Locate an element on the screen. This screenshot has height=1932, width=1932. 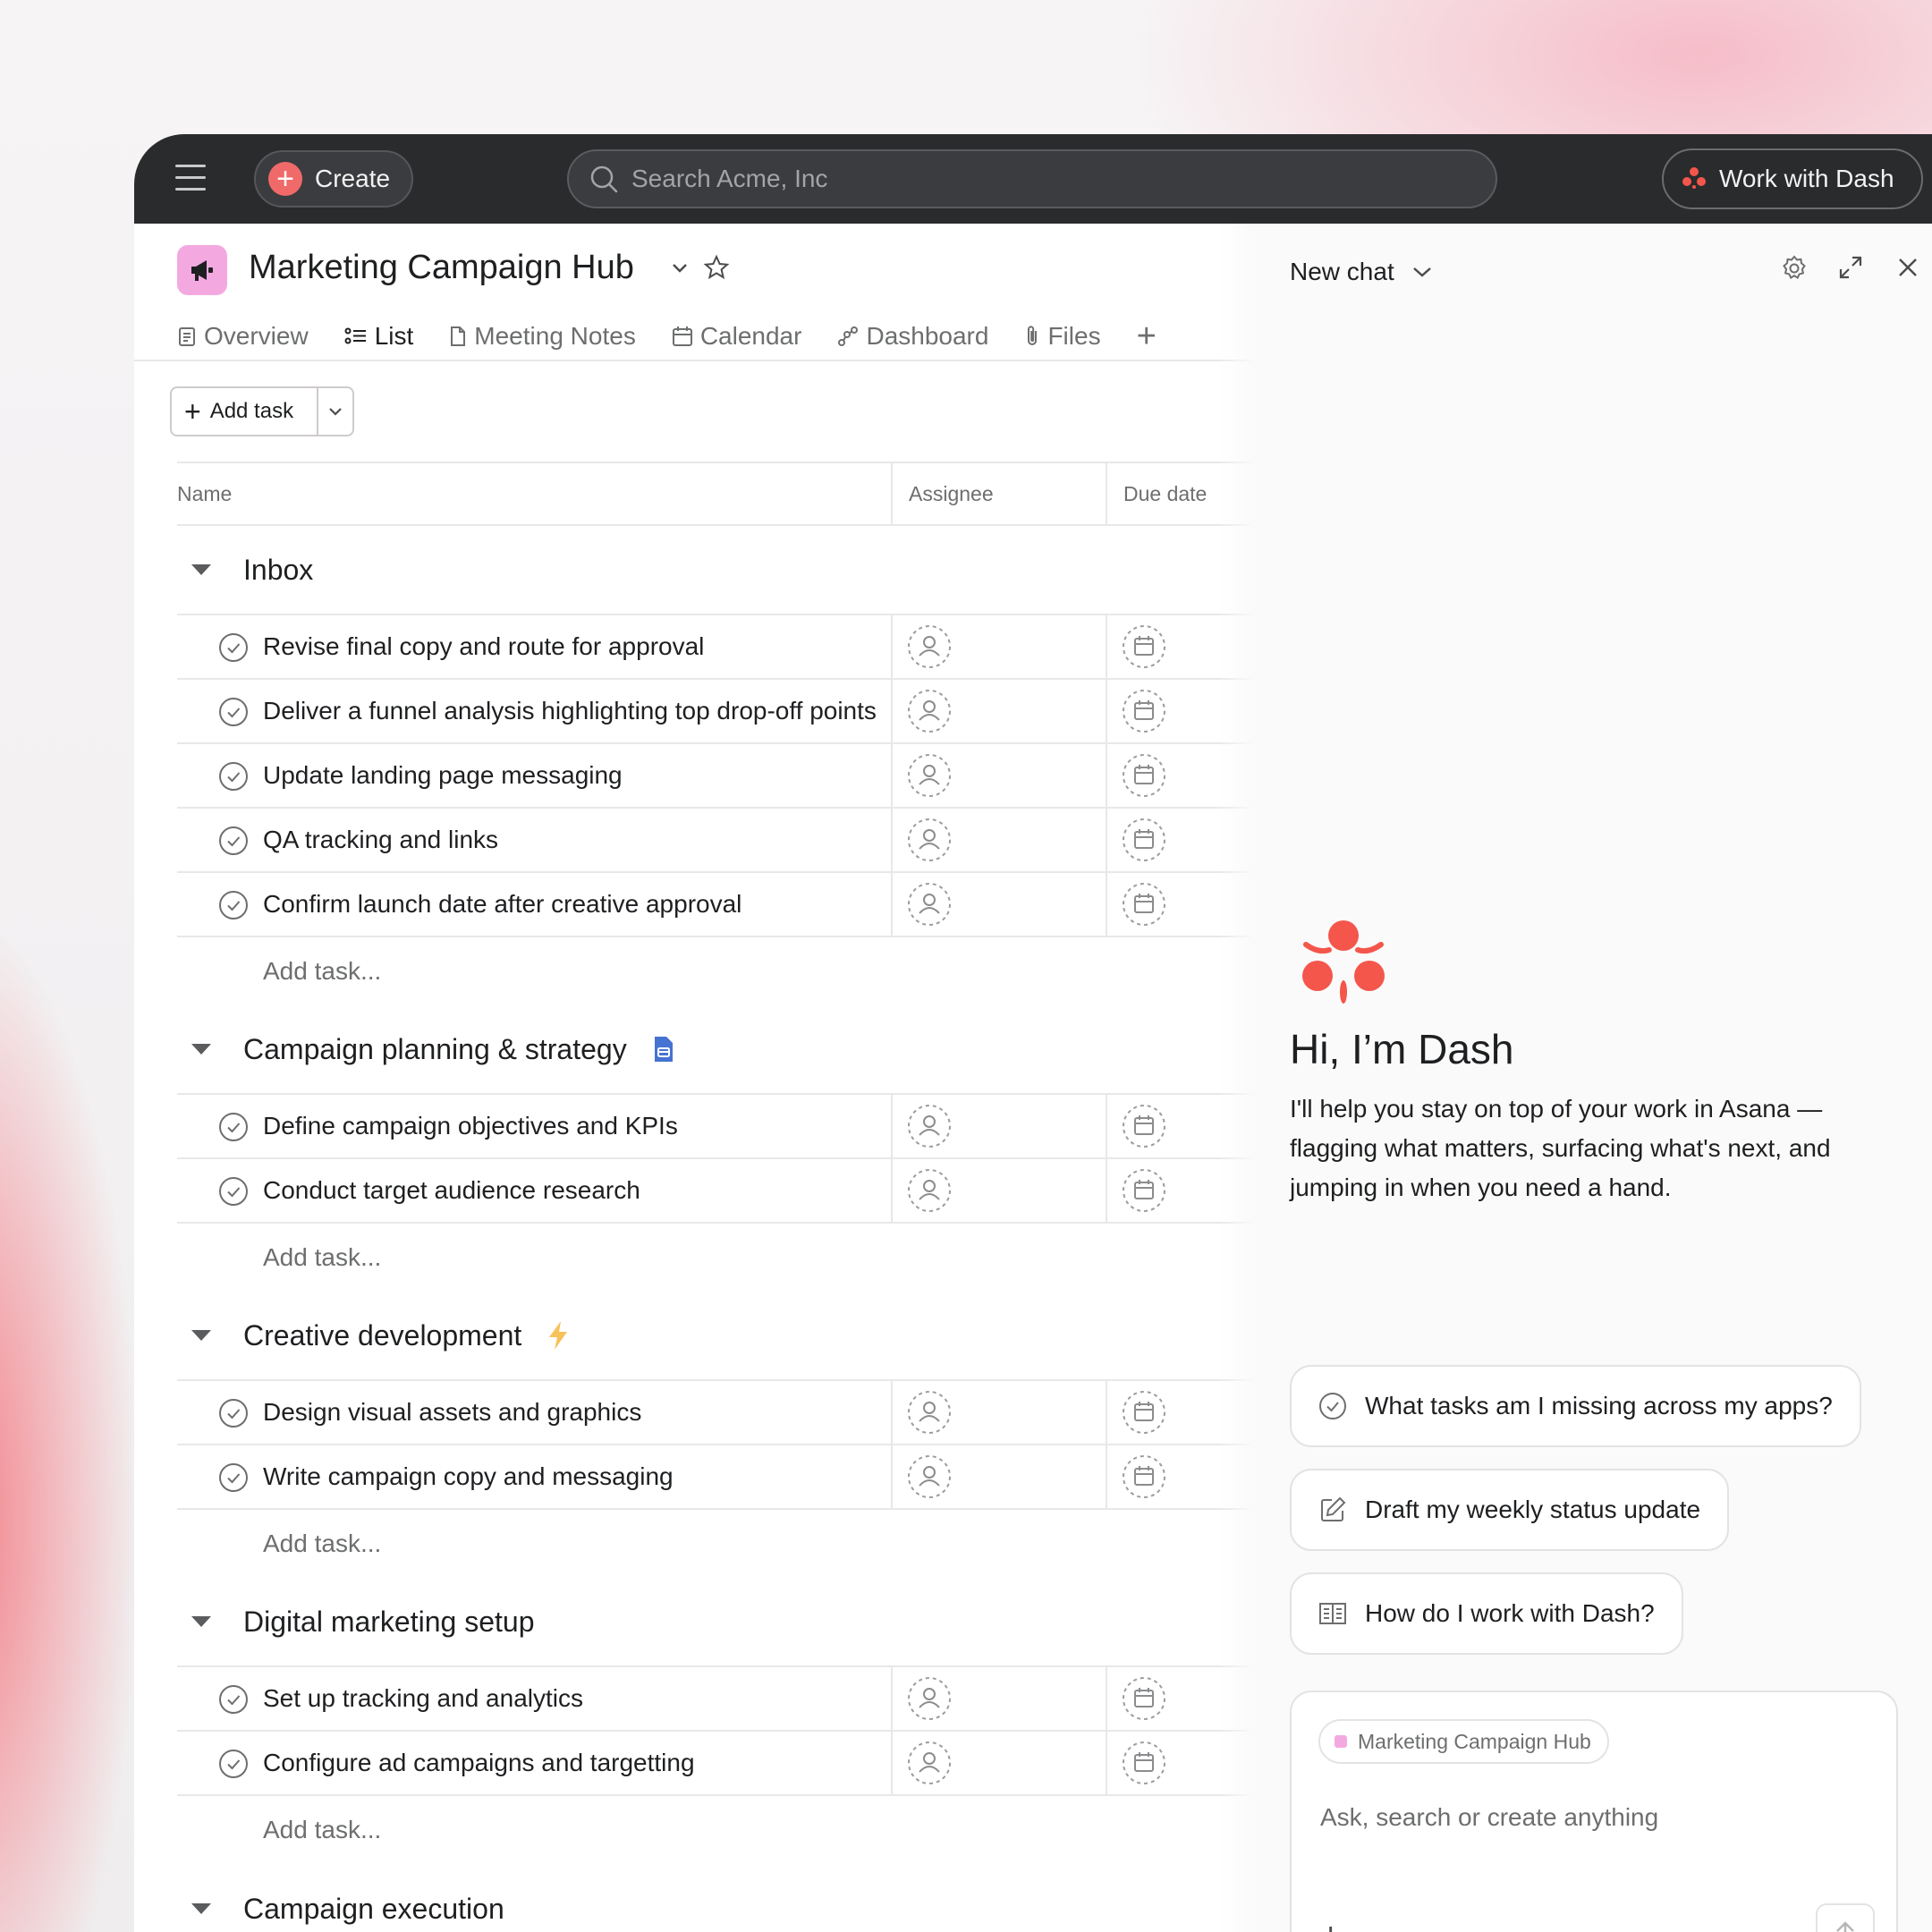
menu-icon is located at coordinates (190, 178).